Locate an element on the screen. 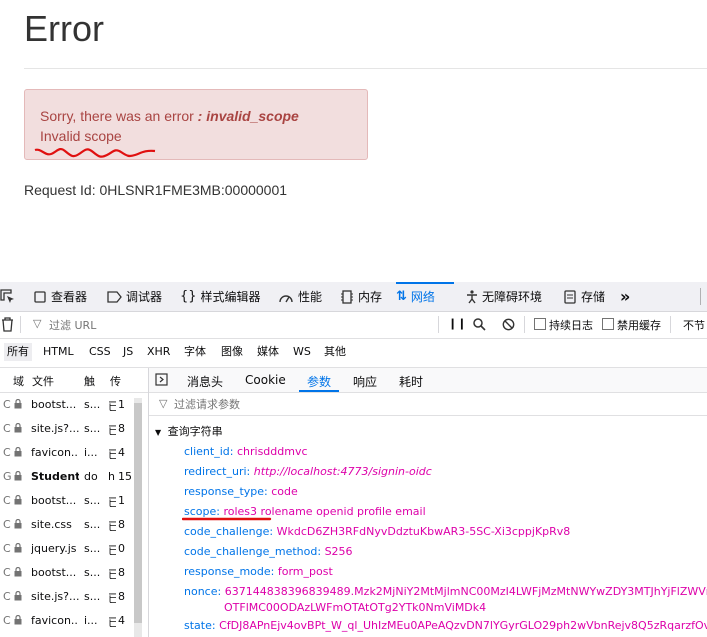 Image resolution: width=707 pixels, height=637 pixels. param-row: response_mode: form_post is located at coordinates (258, 571).